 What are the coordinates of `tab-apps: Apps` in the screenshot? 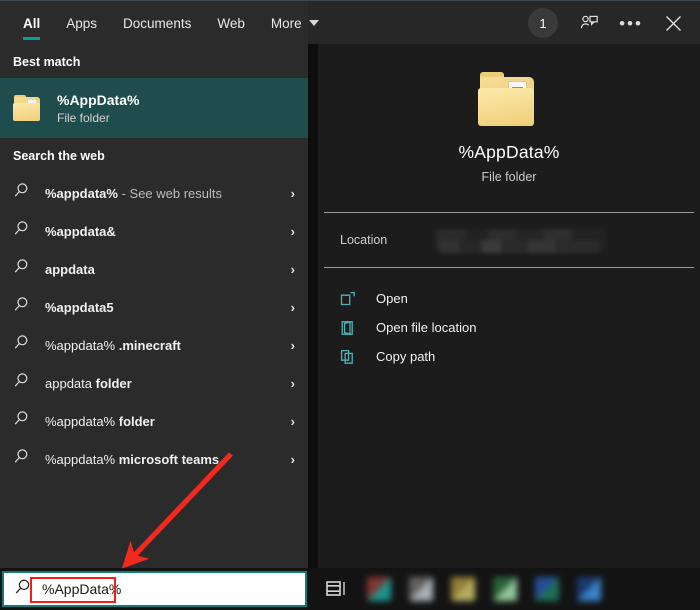 It's located at (81, 23).